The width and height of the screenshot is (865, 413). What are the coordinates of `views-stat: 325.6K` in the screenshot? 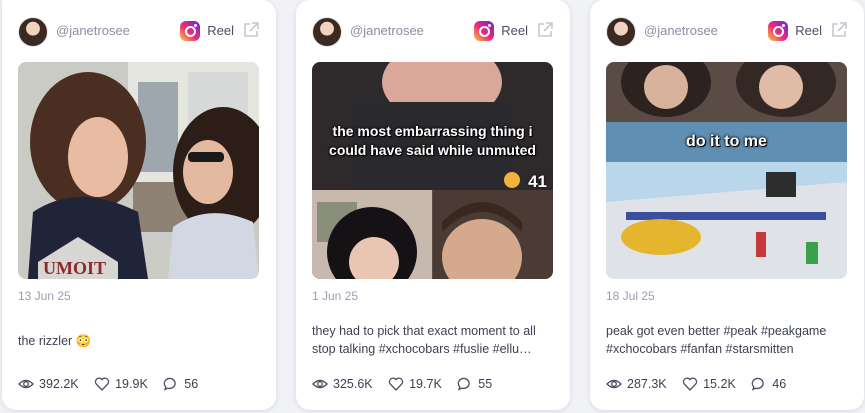 It's located at (342, 384).